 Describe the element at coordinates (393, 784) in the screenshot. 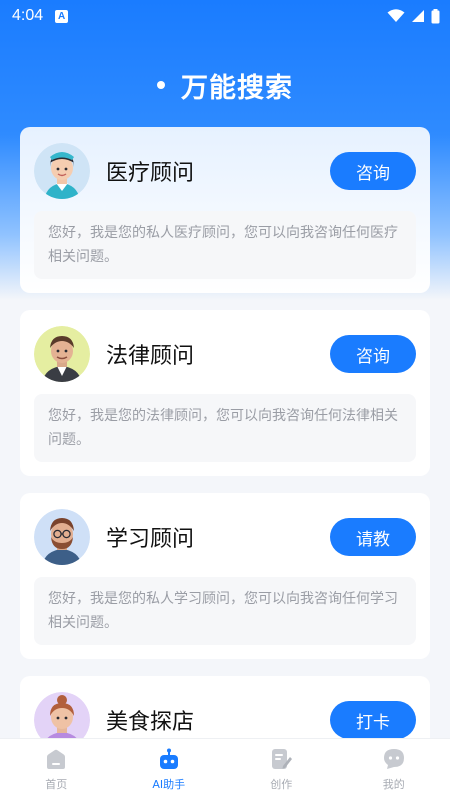

I see `tab-label: 我的` at that location.